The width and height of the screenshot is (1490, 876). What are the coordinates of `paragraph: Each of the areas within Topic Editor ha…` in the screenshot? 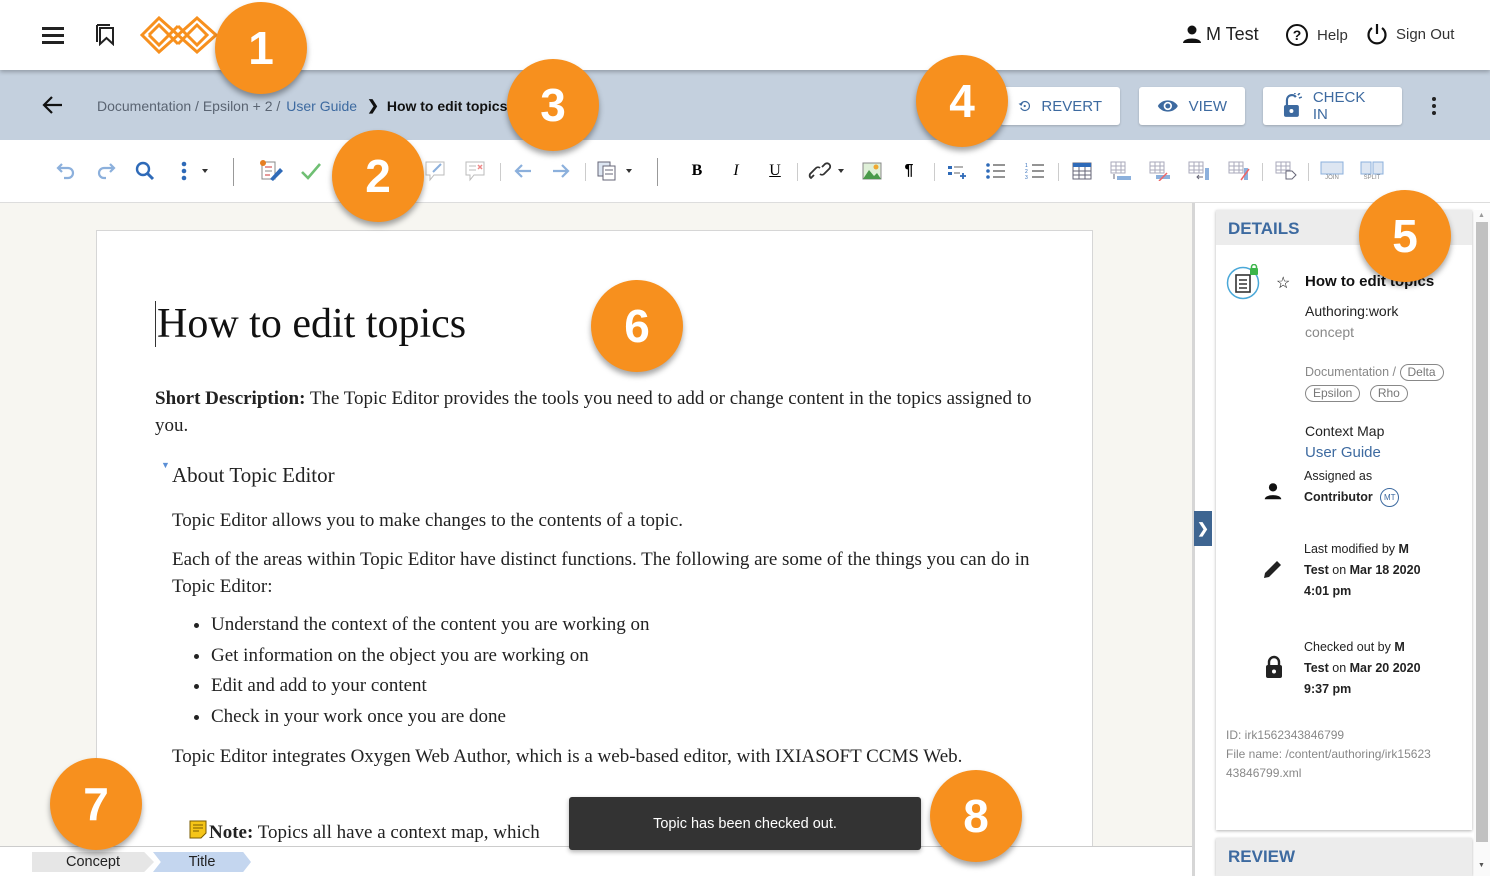 It's located at (602, 573).